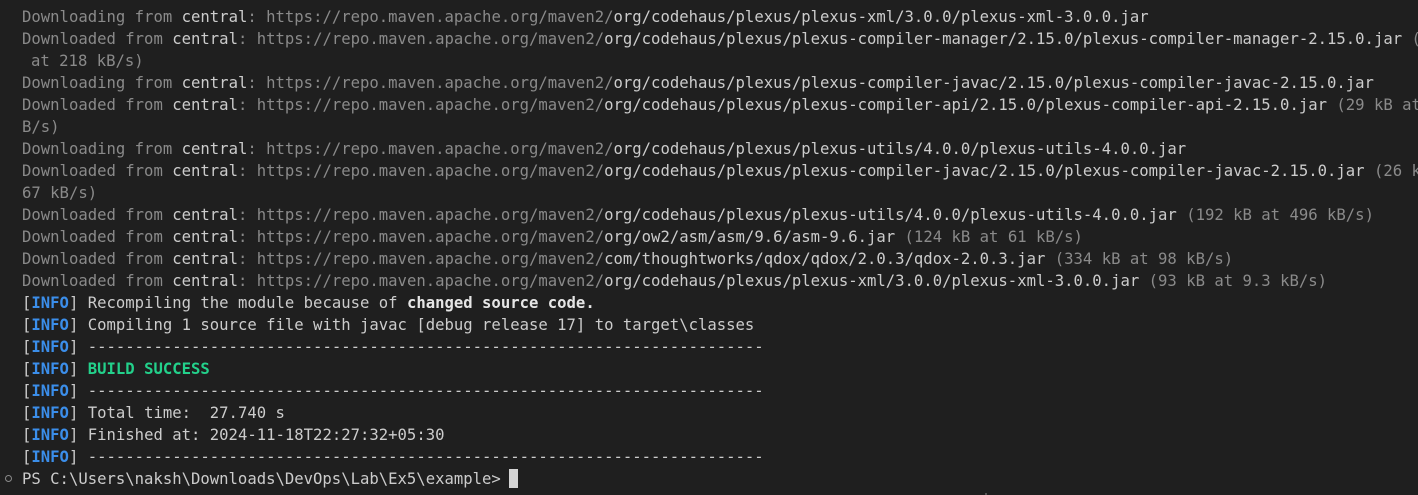  I want to click on download-log-line-wrap: B/s), so click(720, 127).